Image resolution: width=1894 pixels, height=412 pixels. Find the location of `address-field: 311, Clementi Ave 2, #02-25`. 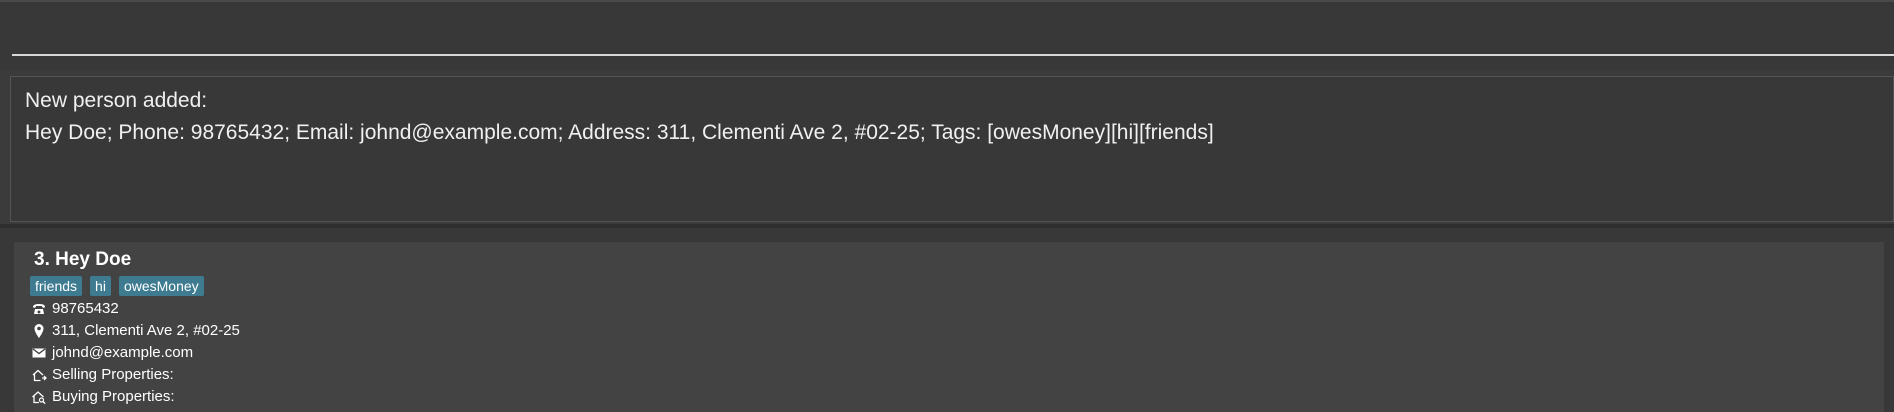

address-field: 311, Clementi Ave 2, #02-25 is located at coordinates (949, 331).